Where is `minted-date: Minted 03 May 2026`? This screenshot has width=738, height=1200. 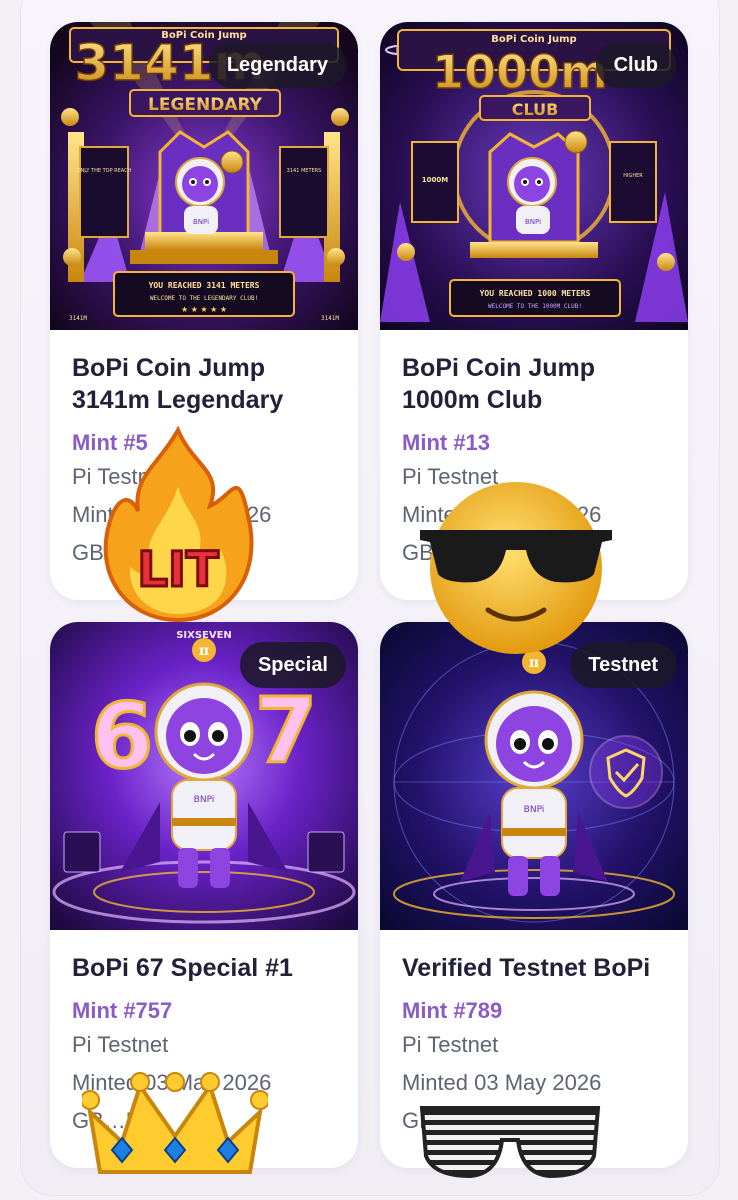 minted-date: Minted 03 May 2026 is located at coordinates (502, 1082).